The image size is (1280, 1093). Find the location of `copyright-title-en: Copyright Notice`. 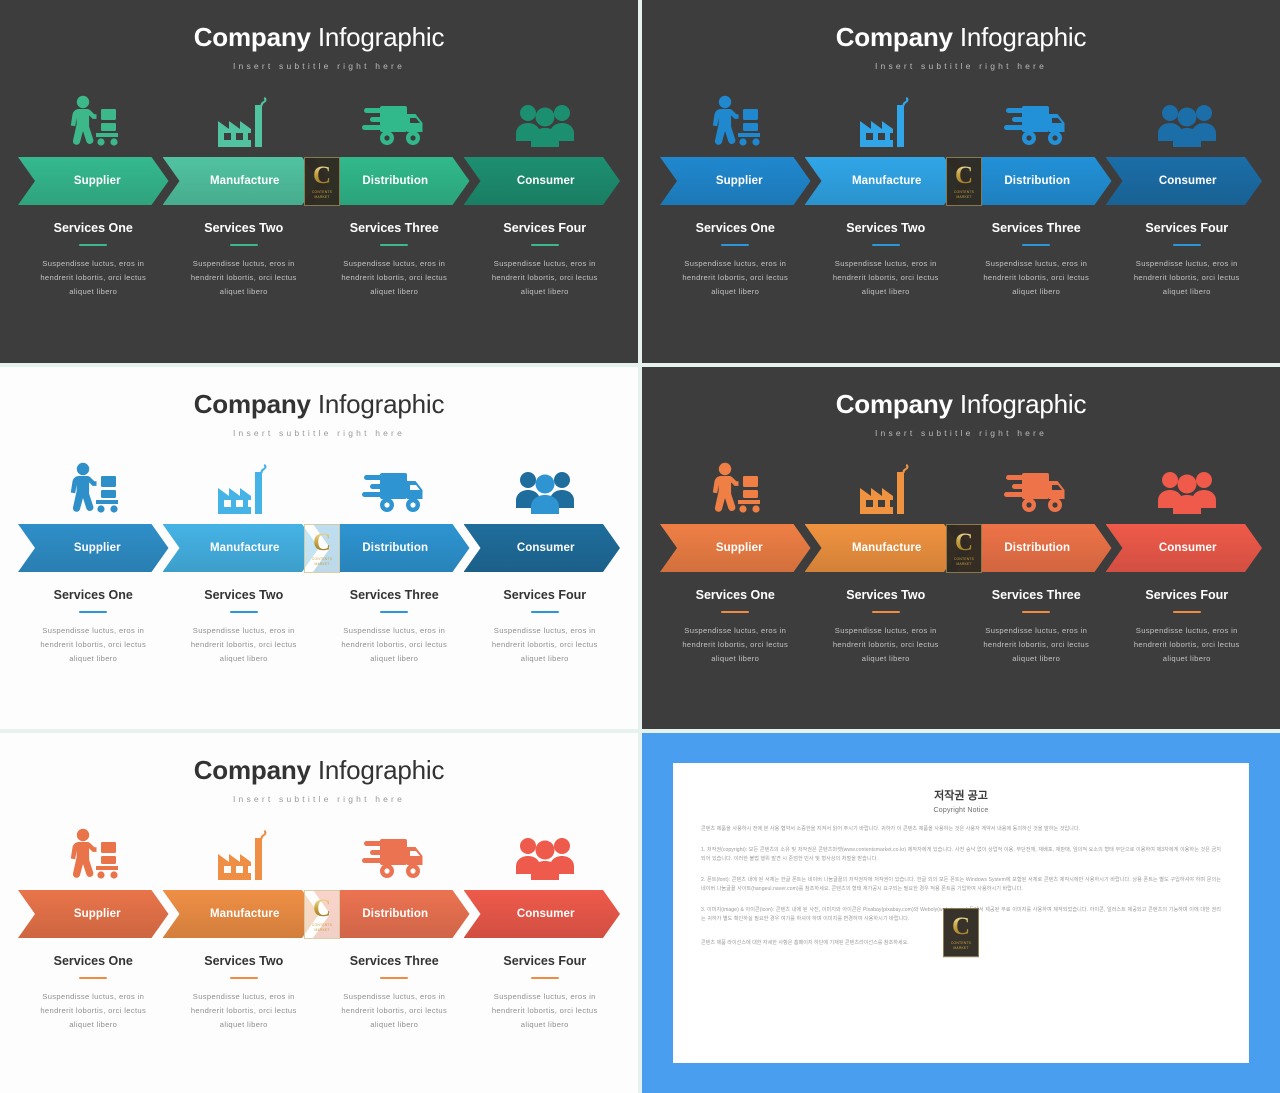

copyright-title-en: Copyright Notice is located at coordinates (961, 810).